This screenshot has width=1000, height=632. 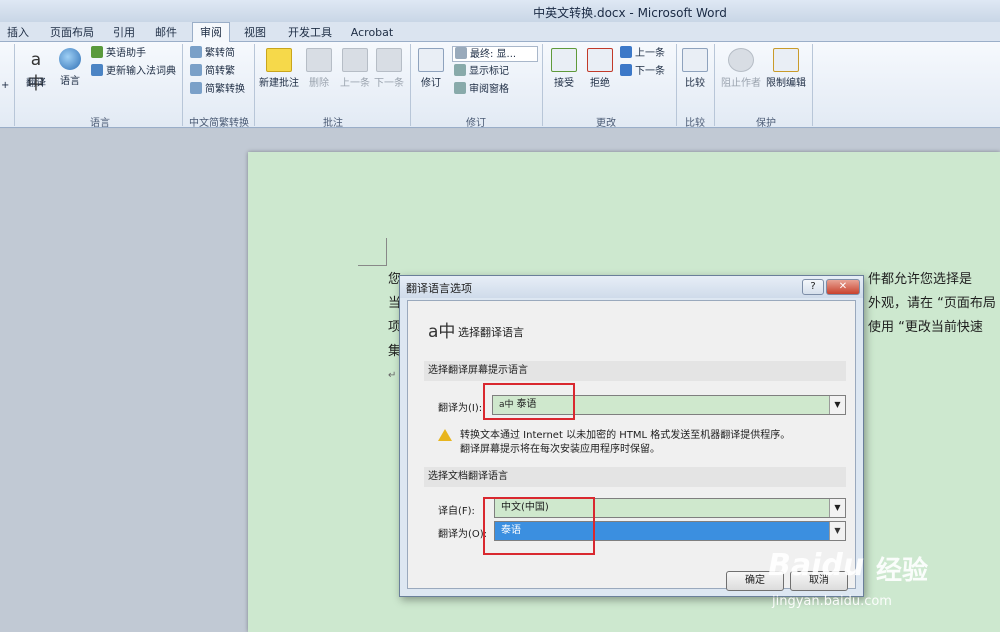 I want to click on next-change-button: 下一条, so click(x=642, y=72).